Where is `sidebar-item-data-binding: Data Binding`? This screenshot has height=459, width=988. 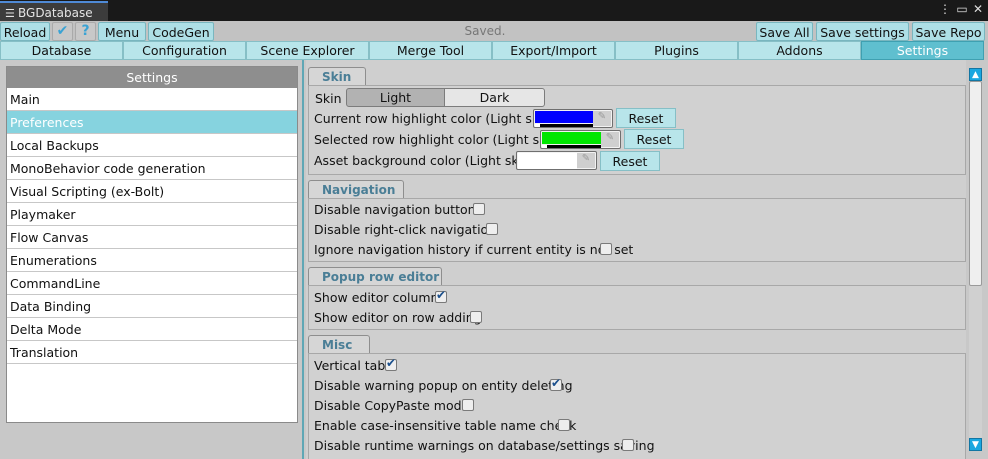
sidebar-item-data-binding: Data Binding is located at coordinates (152, 306).